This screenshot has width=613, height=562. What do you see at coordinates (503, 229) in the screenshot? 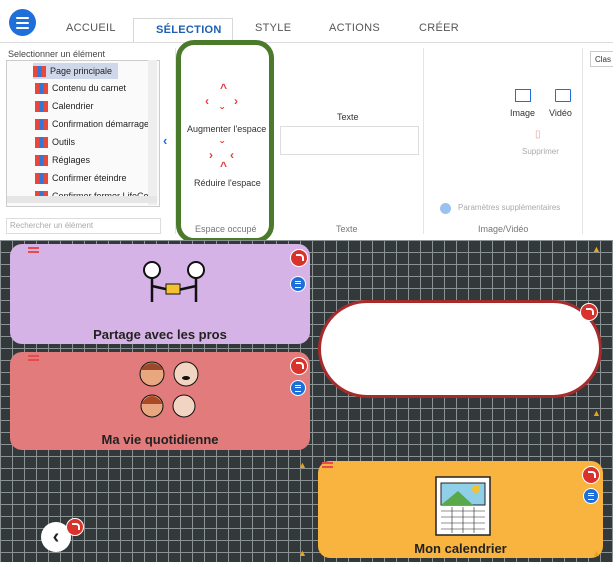
I see `media-section-label: Image/Vidéo` at bounding box center [503, 229].